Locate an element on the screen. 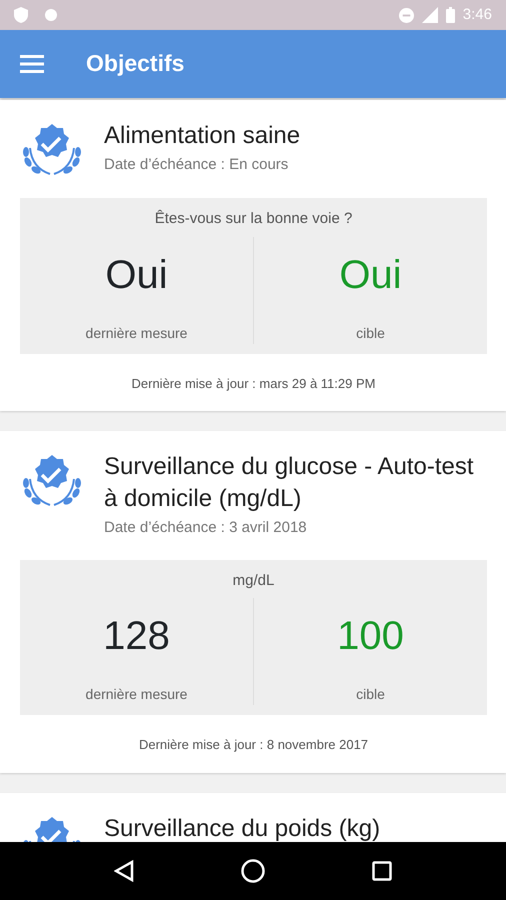 The height and width of the screenshot is (900, 506). goal-title: Surveillance du poids (kg) is located at coordinates (242, 828).